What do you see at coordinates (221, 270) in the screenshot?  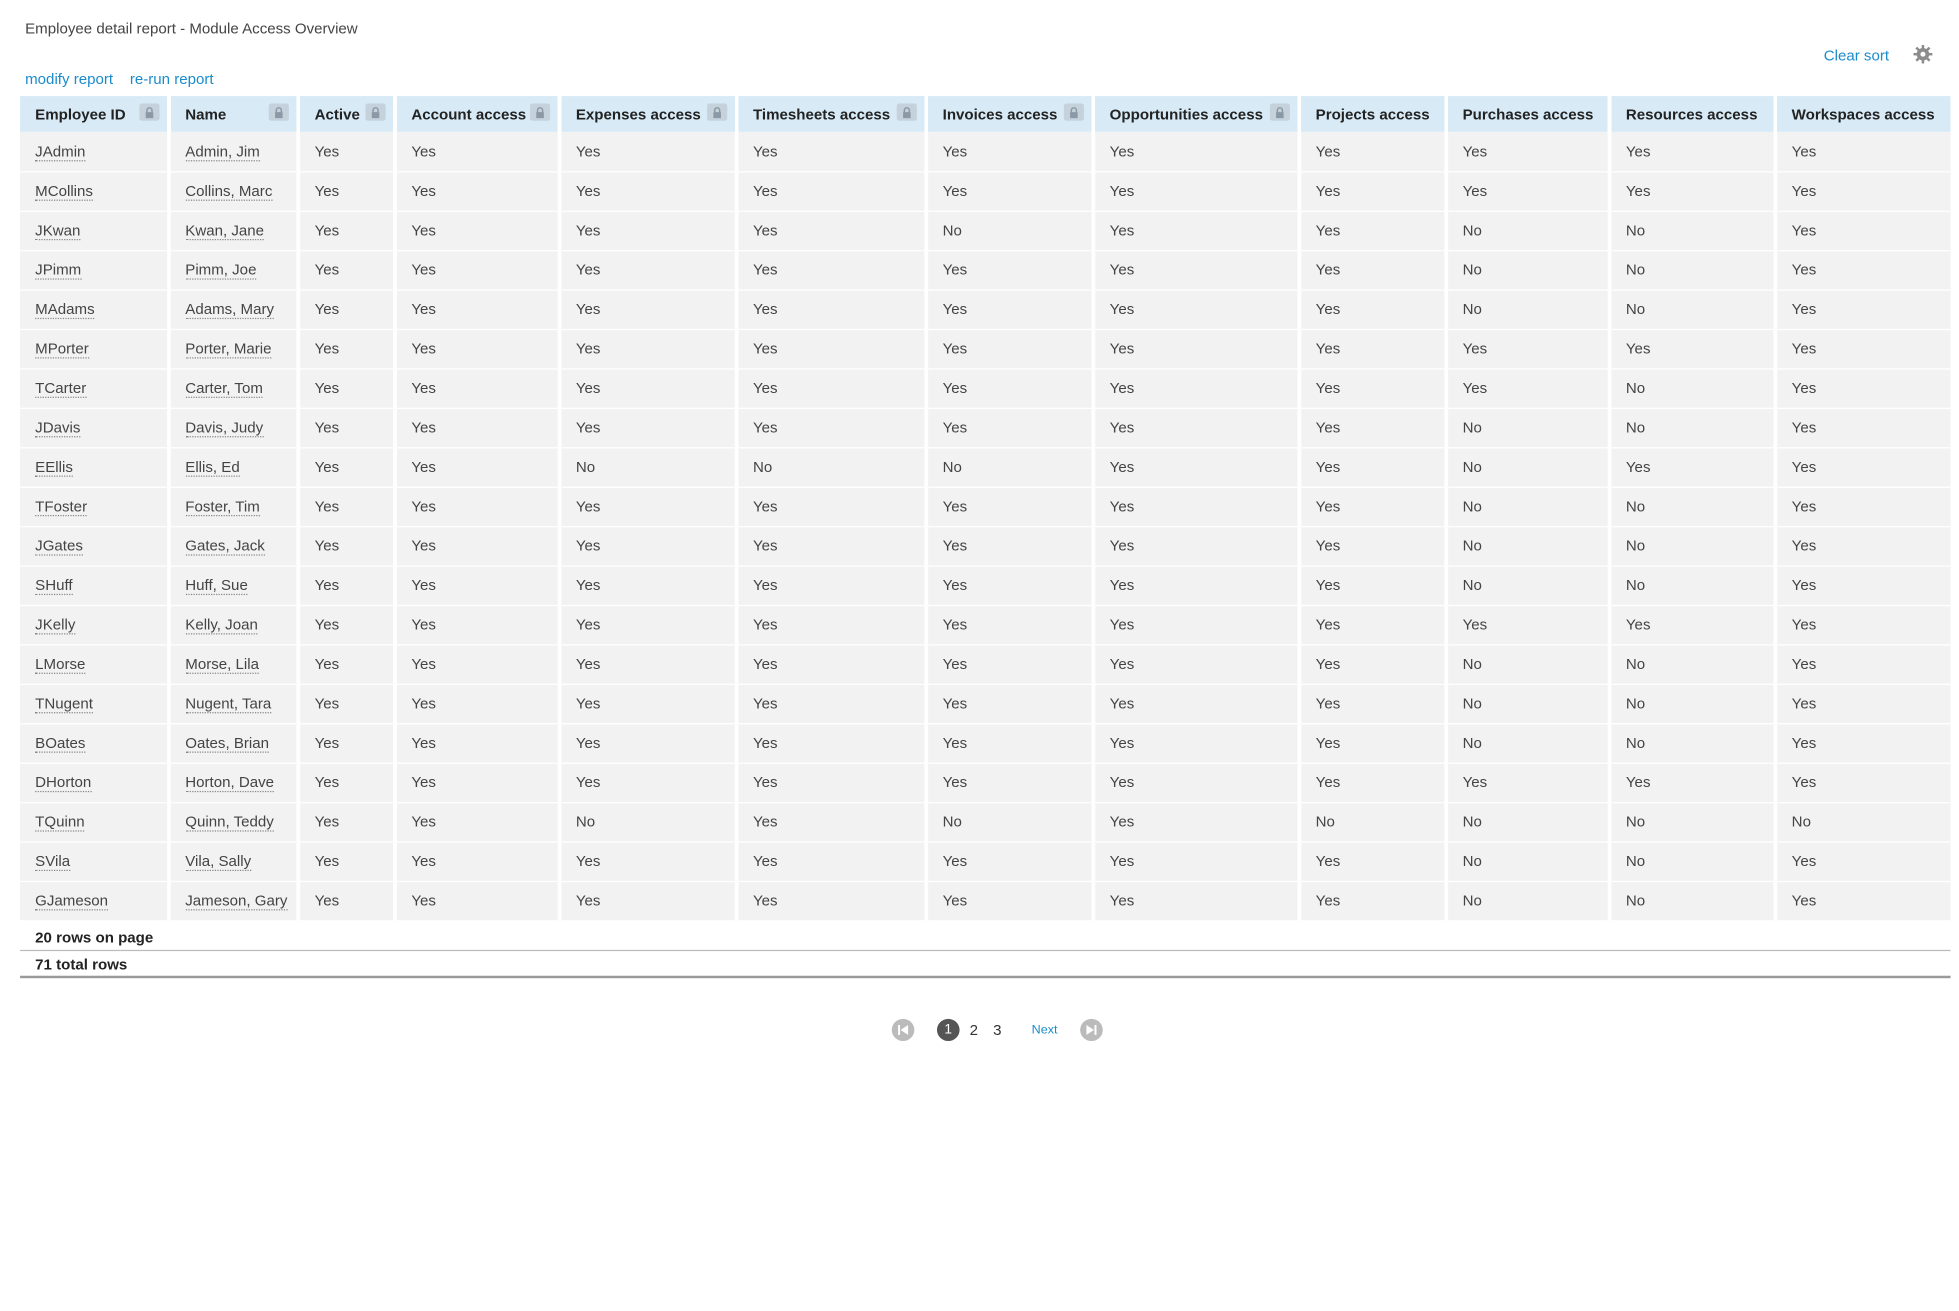 I see `cell-text: Pimm, Joe` at bounding box center [221, 270].